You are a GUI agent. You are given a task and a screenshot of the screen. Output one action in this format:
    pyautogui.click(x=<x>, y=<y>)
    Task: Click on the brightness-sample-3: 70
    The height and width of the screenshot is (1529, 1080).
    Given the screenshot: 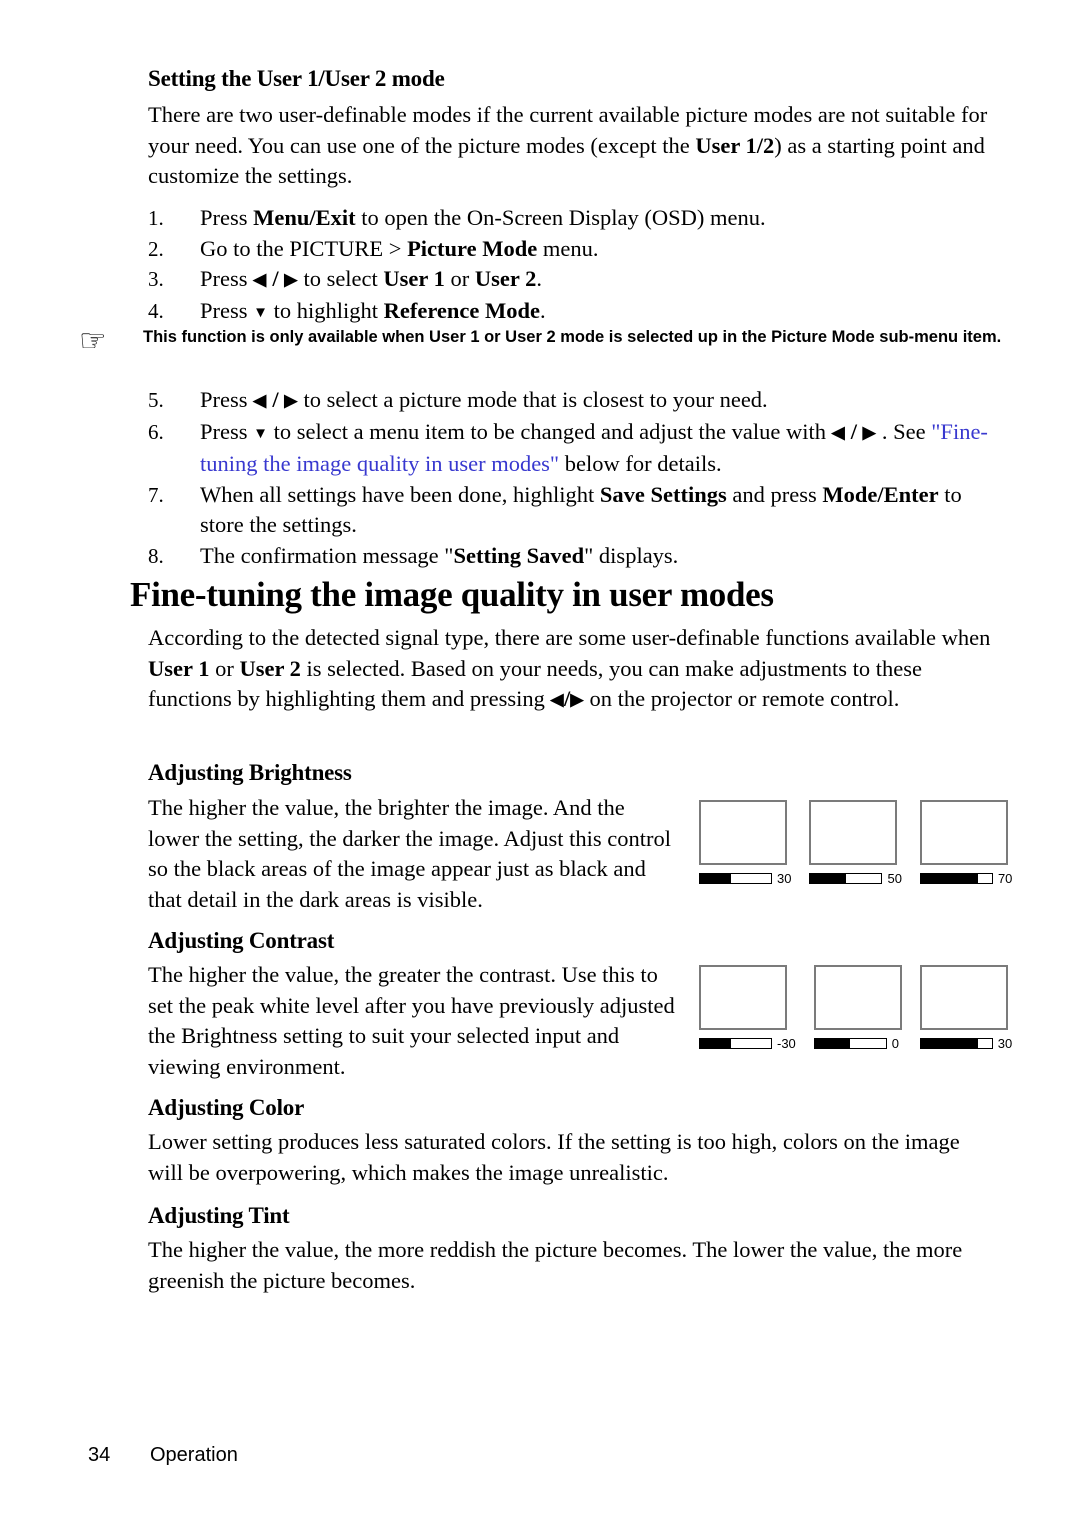 What is the action you would take?
    pyautogui.click(x=966, y=843)
    